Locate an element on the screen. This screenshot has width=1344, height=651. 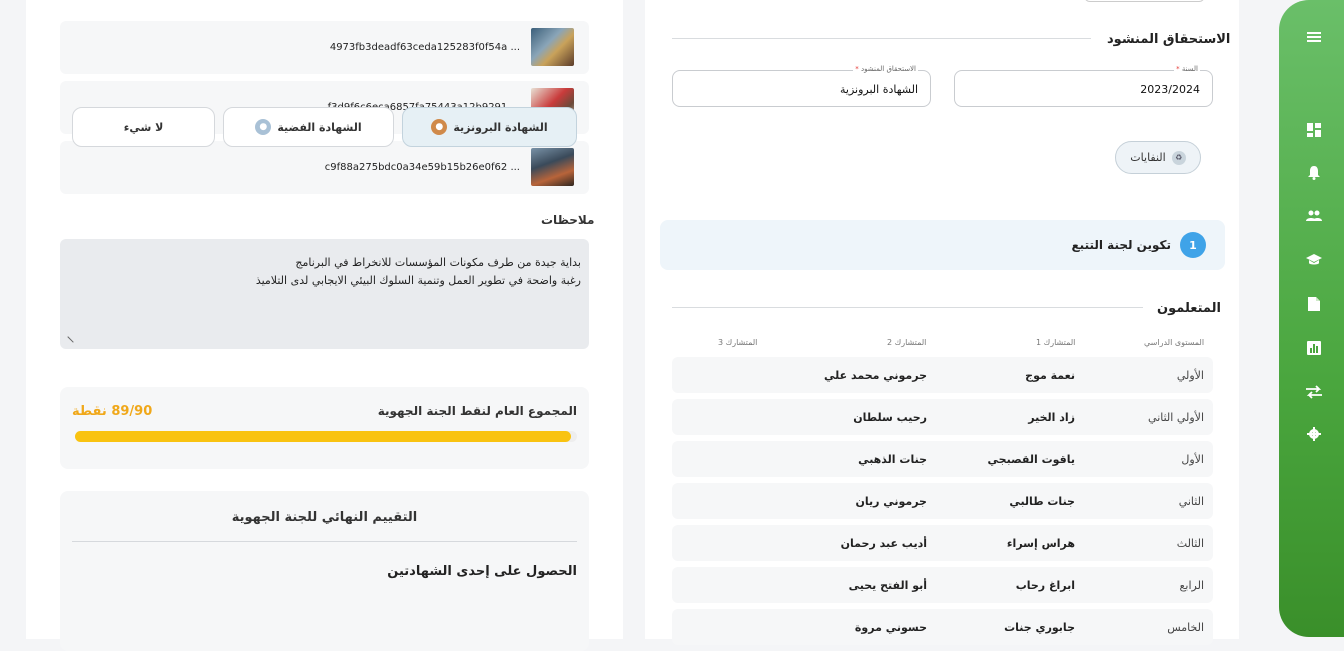
year-value: 2023/2024 is located at coordinates (1170, 89).